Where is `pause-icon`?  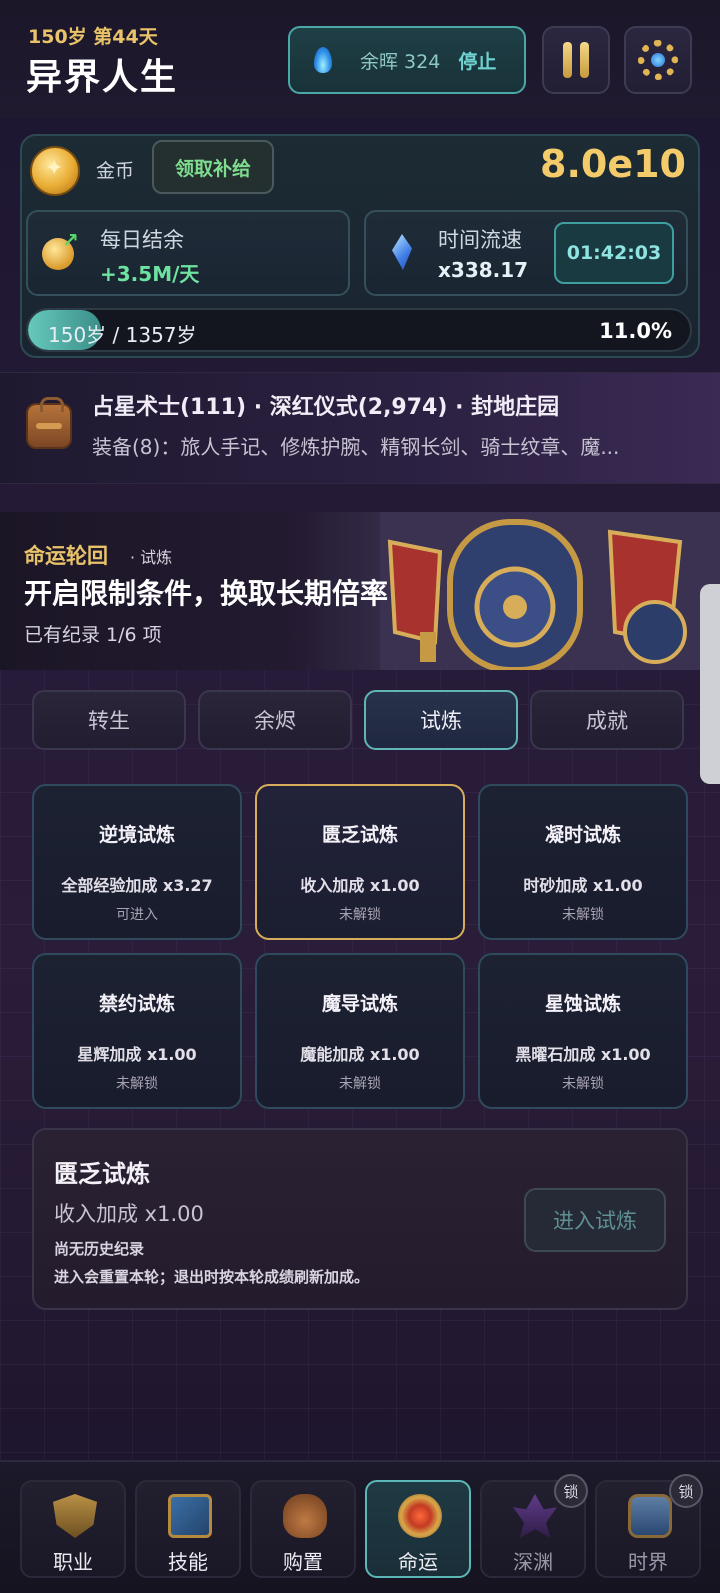
pause-icon is located at coordinates (567, 60).